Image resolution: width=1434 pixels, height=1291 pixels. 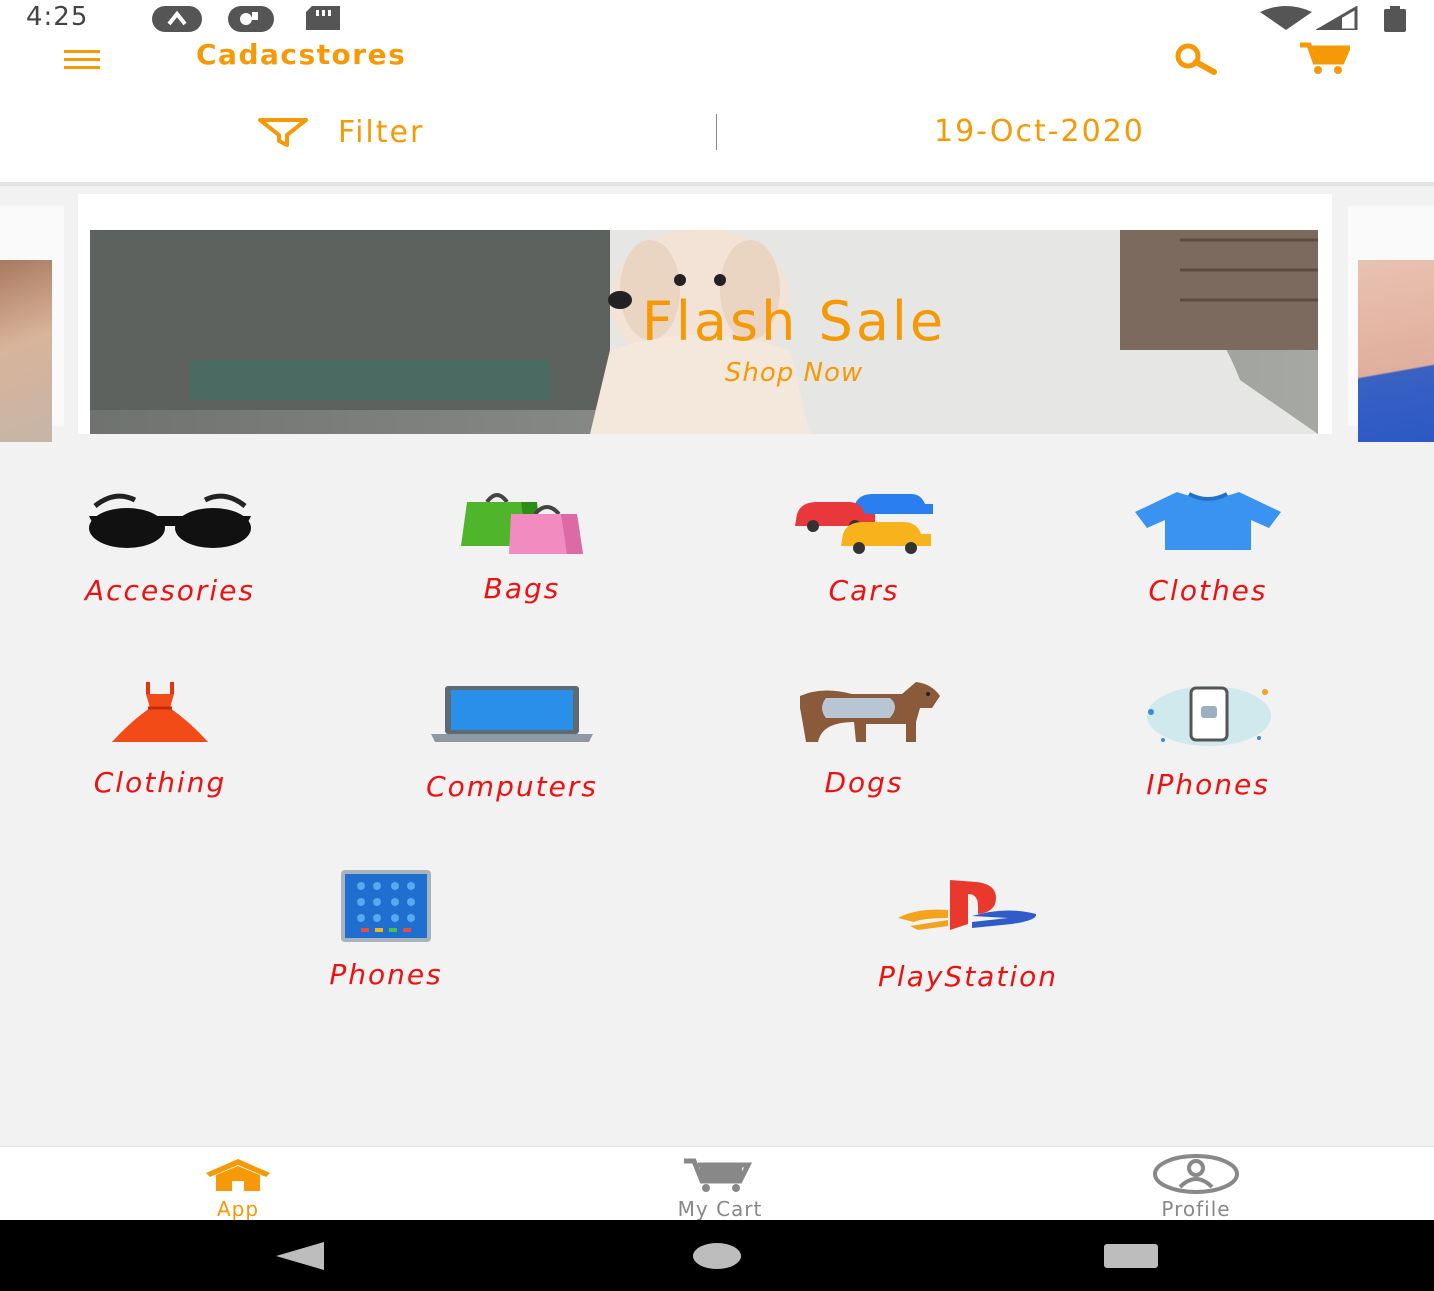 I want to click on category-label: Clothes, so click(x=1208, y=590).